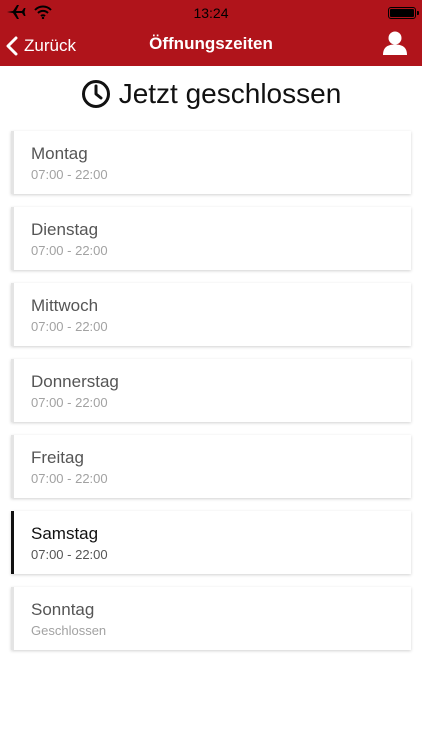 This screenshot has height=750, width=422. What do you see at coordinates (69, 630) in the screenshot?
I see `day-hours: Geschlossen` at bounding box center [69, 630].